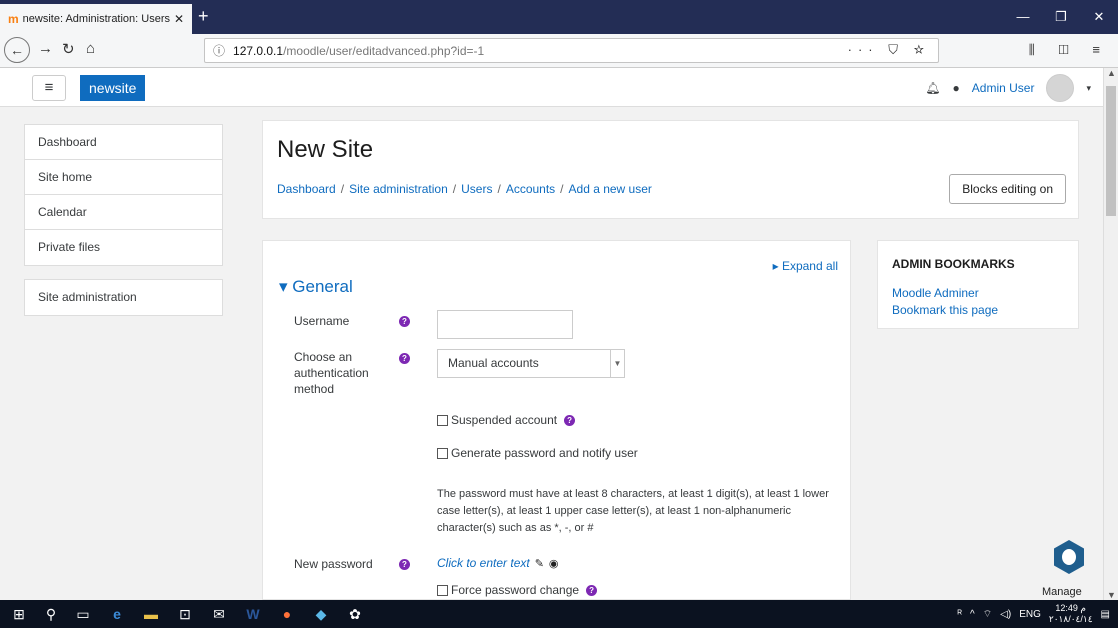 This screenshot has width=1118, height=628. What do you see at coordinates (932, 88) in the screenshot?
I see `notifications-icon: 🔔︎` at bounding box center [932, 88].